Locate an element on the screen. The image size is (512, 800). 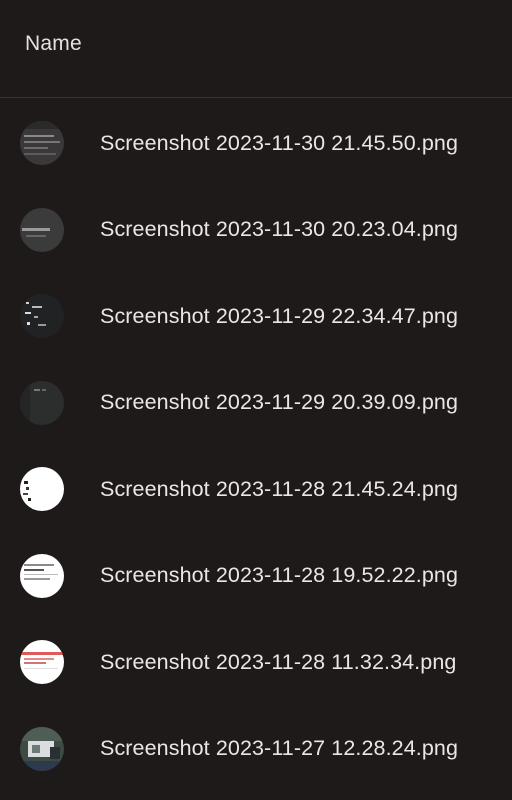
file-row: Screenshot 2023-11-29 20.39.09.png is located at coordinates (256, 403).